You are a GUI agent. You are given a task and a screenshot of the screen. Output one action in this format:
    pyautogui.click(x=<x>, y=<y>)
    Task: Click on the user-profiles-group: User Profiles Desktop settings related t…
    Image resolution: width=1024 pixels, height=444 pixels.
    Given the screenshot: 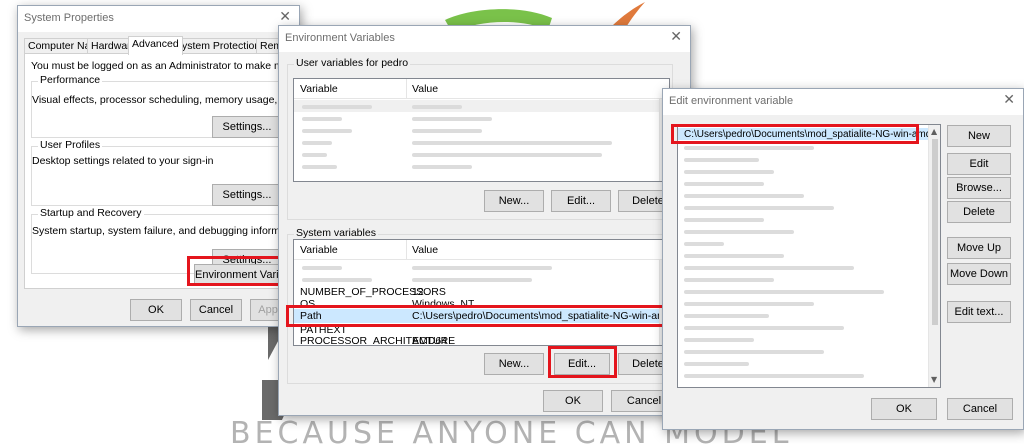 What is the action you would take?
    pyautogui.click(x=159, y=172)
    